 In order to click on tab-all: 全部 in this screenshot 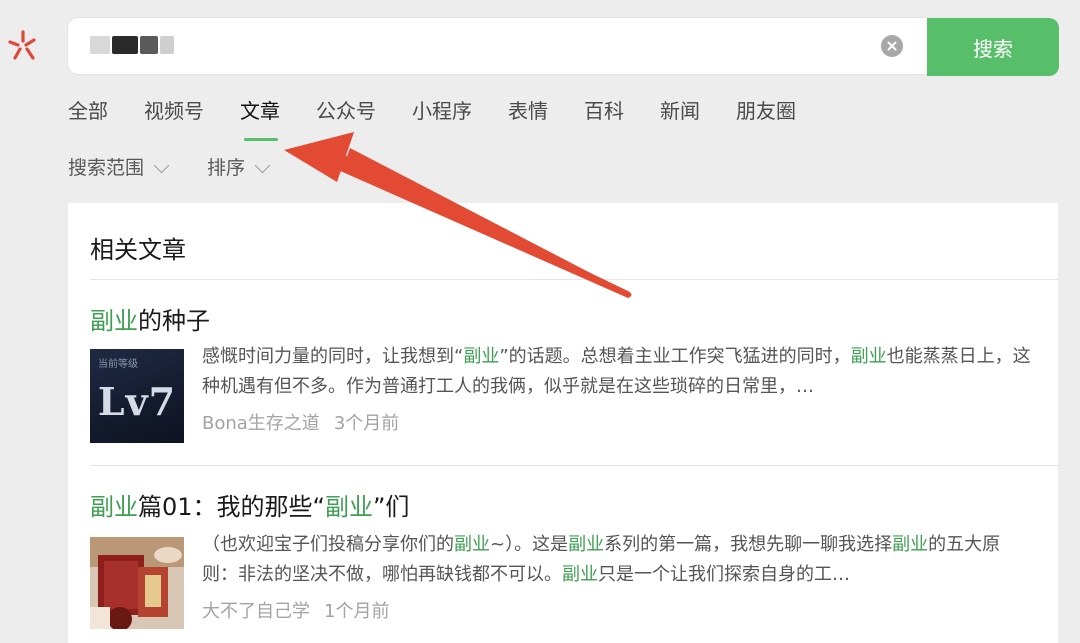, I will do `click(88, 116)`.